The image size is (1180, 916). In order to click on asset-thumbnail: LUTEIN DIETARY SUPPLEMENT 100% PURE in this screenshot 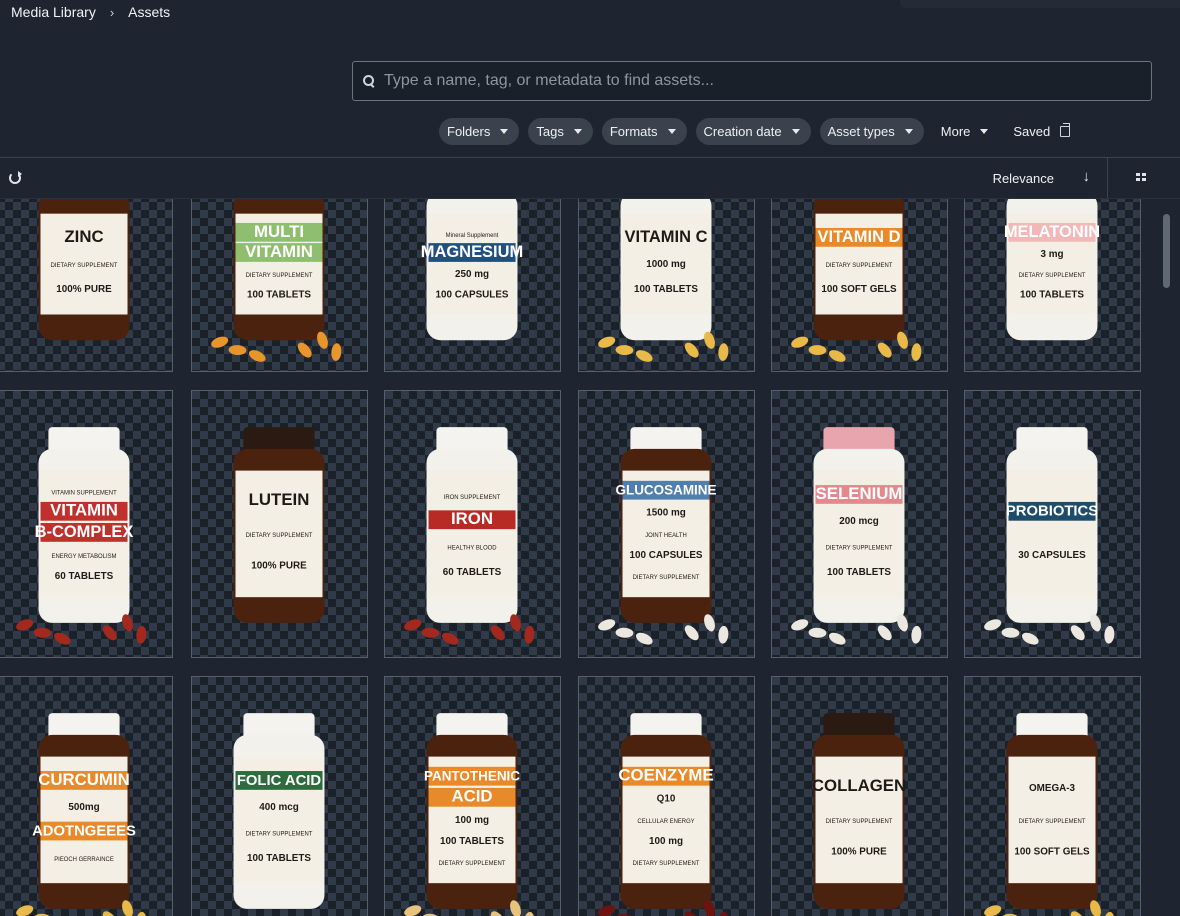, I will do `click(279, 525)`.